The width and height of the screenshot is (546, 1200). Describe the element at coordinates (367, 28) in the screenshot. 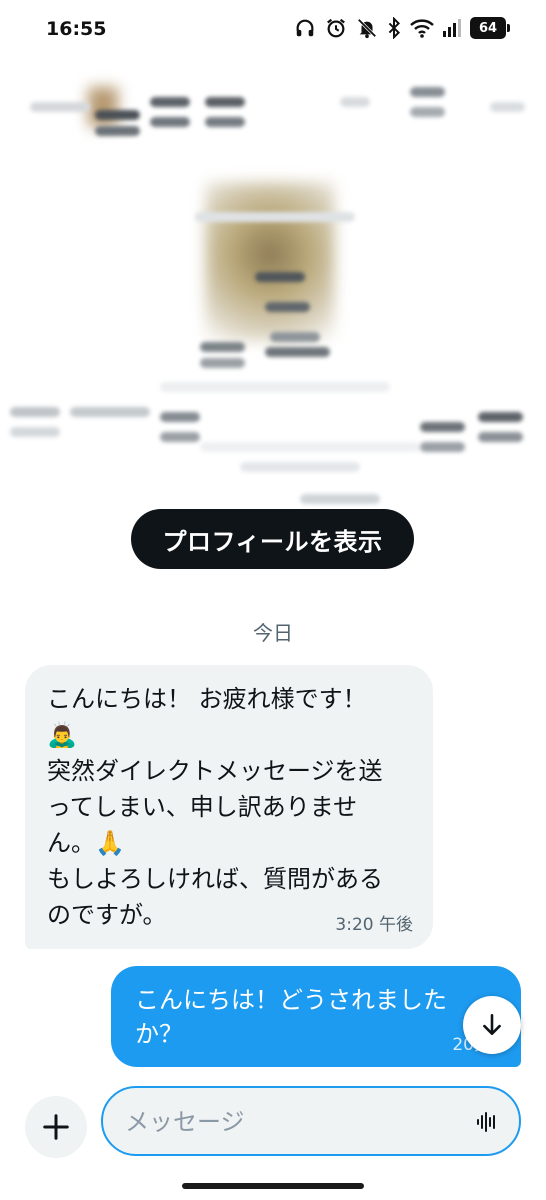

I see `bell-off-icon` at that location.